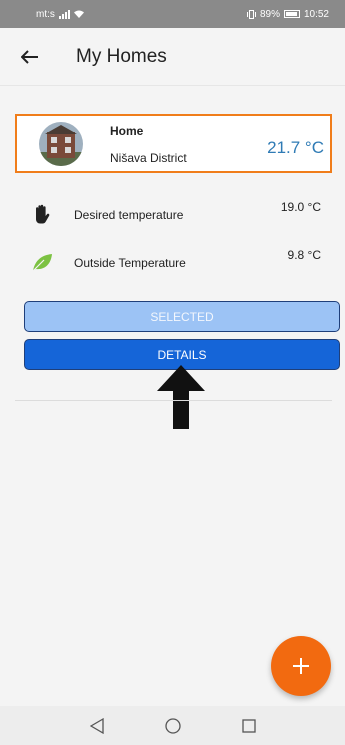 The height and width of the screenshot is (745, 345). Describe the element at coordinates (121, 56) in the screenshot. I see `page-title: My Homes` at that location.